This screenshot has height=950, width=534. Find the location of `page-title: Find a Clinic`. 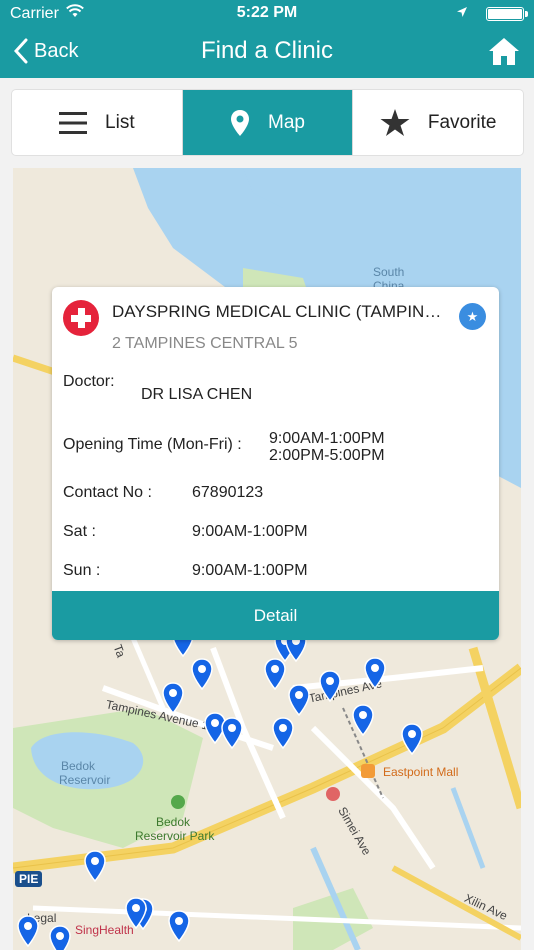

page-title: Find a Clinic is located at coordinates (267, 50).